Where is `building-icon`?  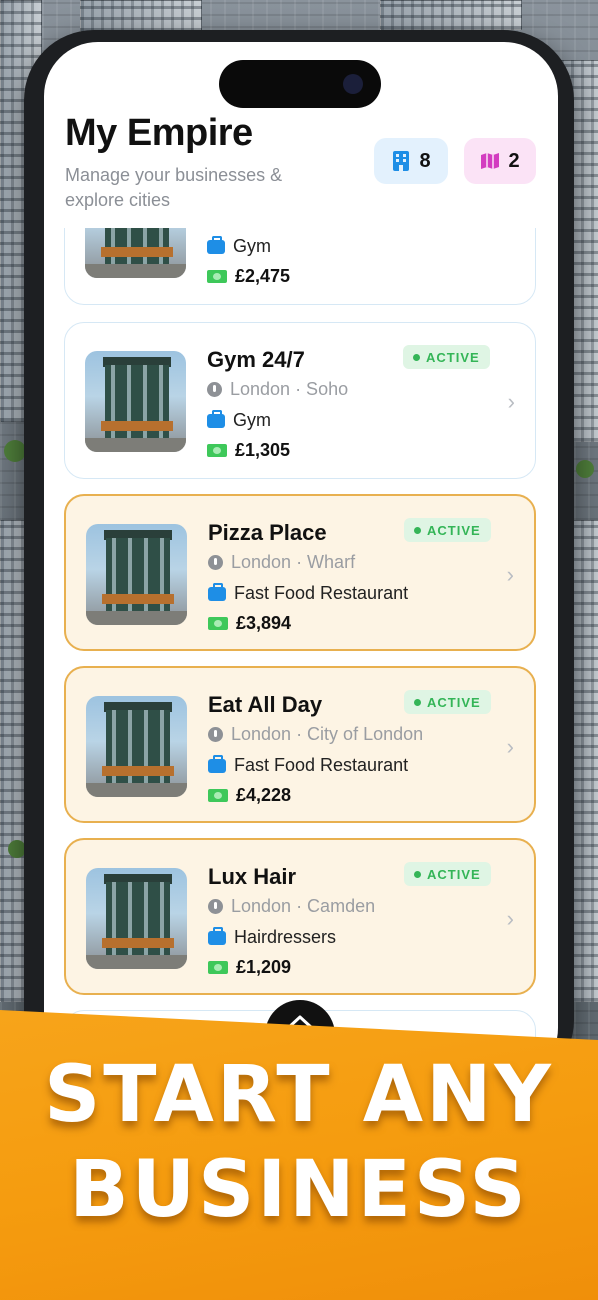 building-icon is located at coordinates (401, 161).